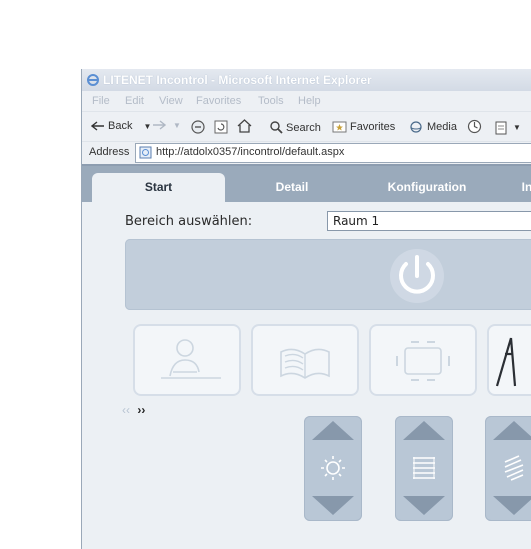 The width and height of the screenshot is (531, 549). What do you see at coordinates (474, 126) in the screenshot?
I see `history-icon` at bounding box center [474, 126].